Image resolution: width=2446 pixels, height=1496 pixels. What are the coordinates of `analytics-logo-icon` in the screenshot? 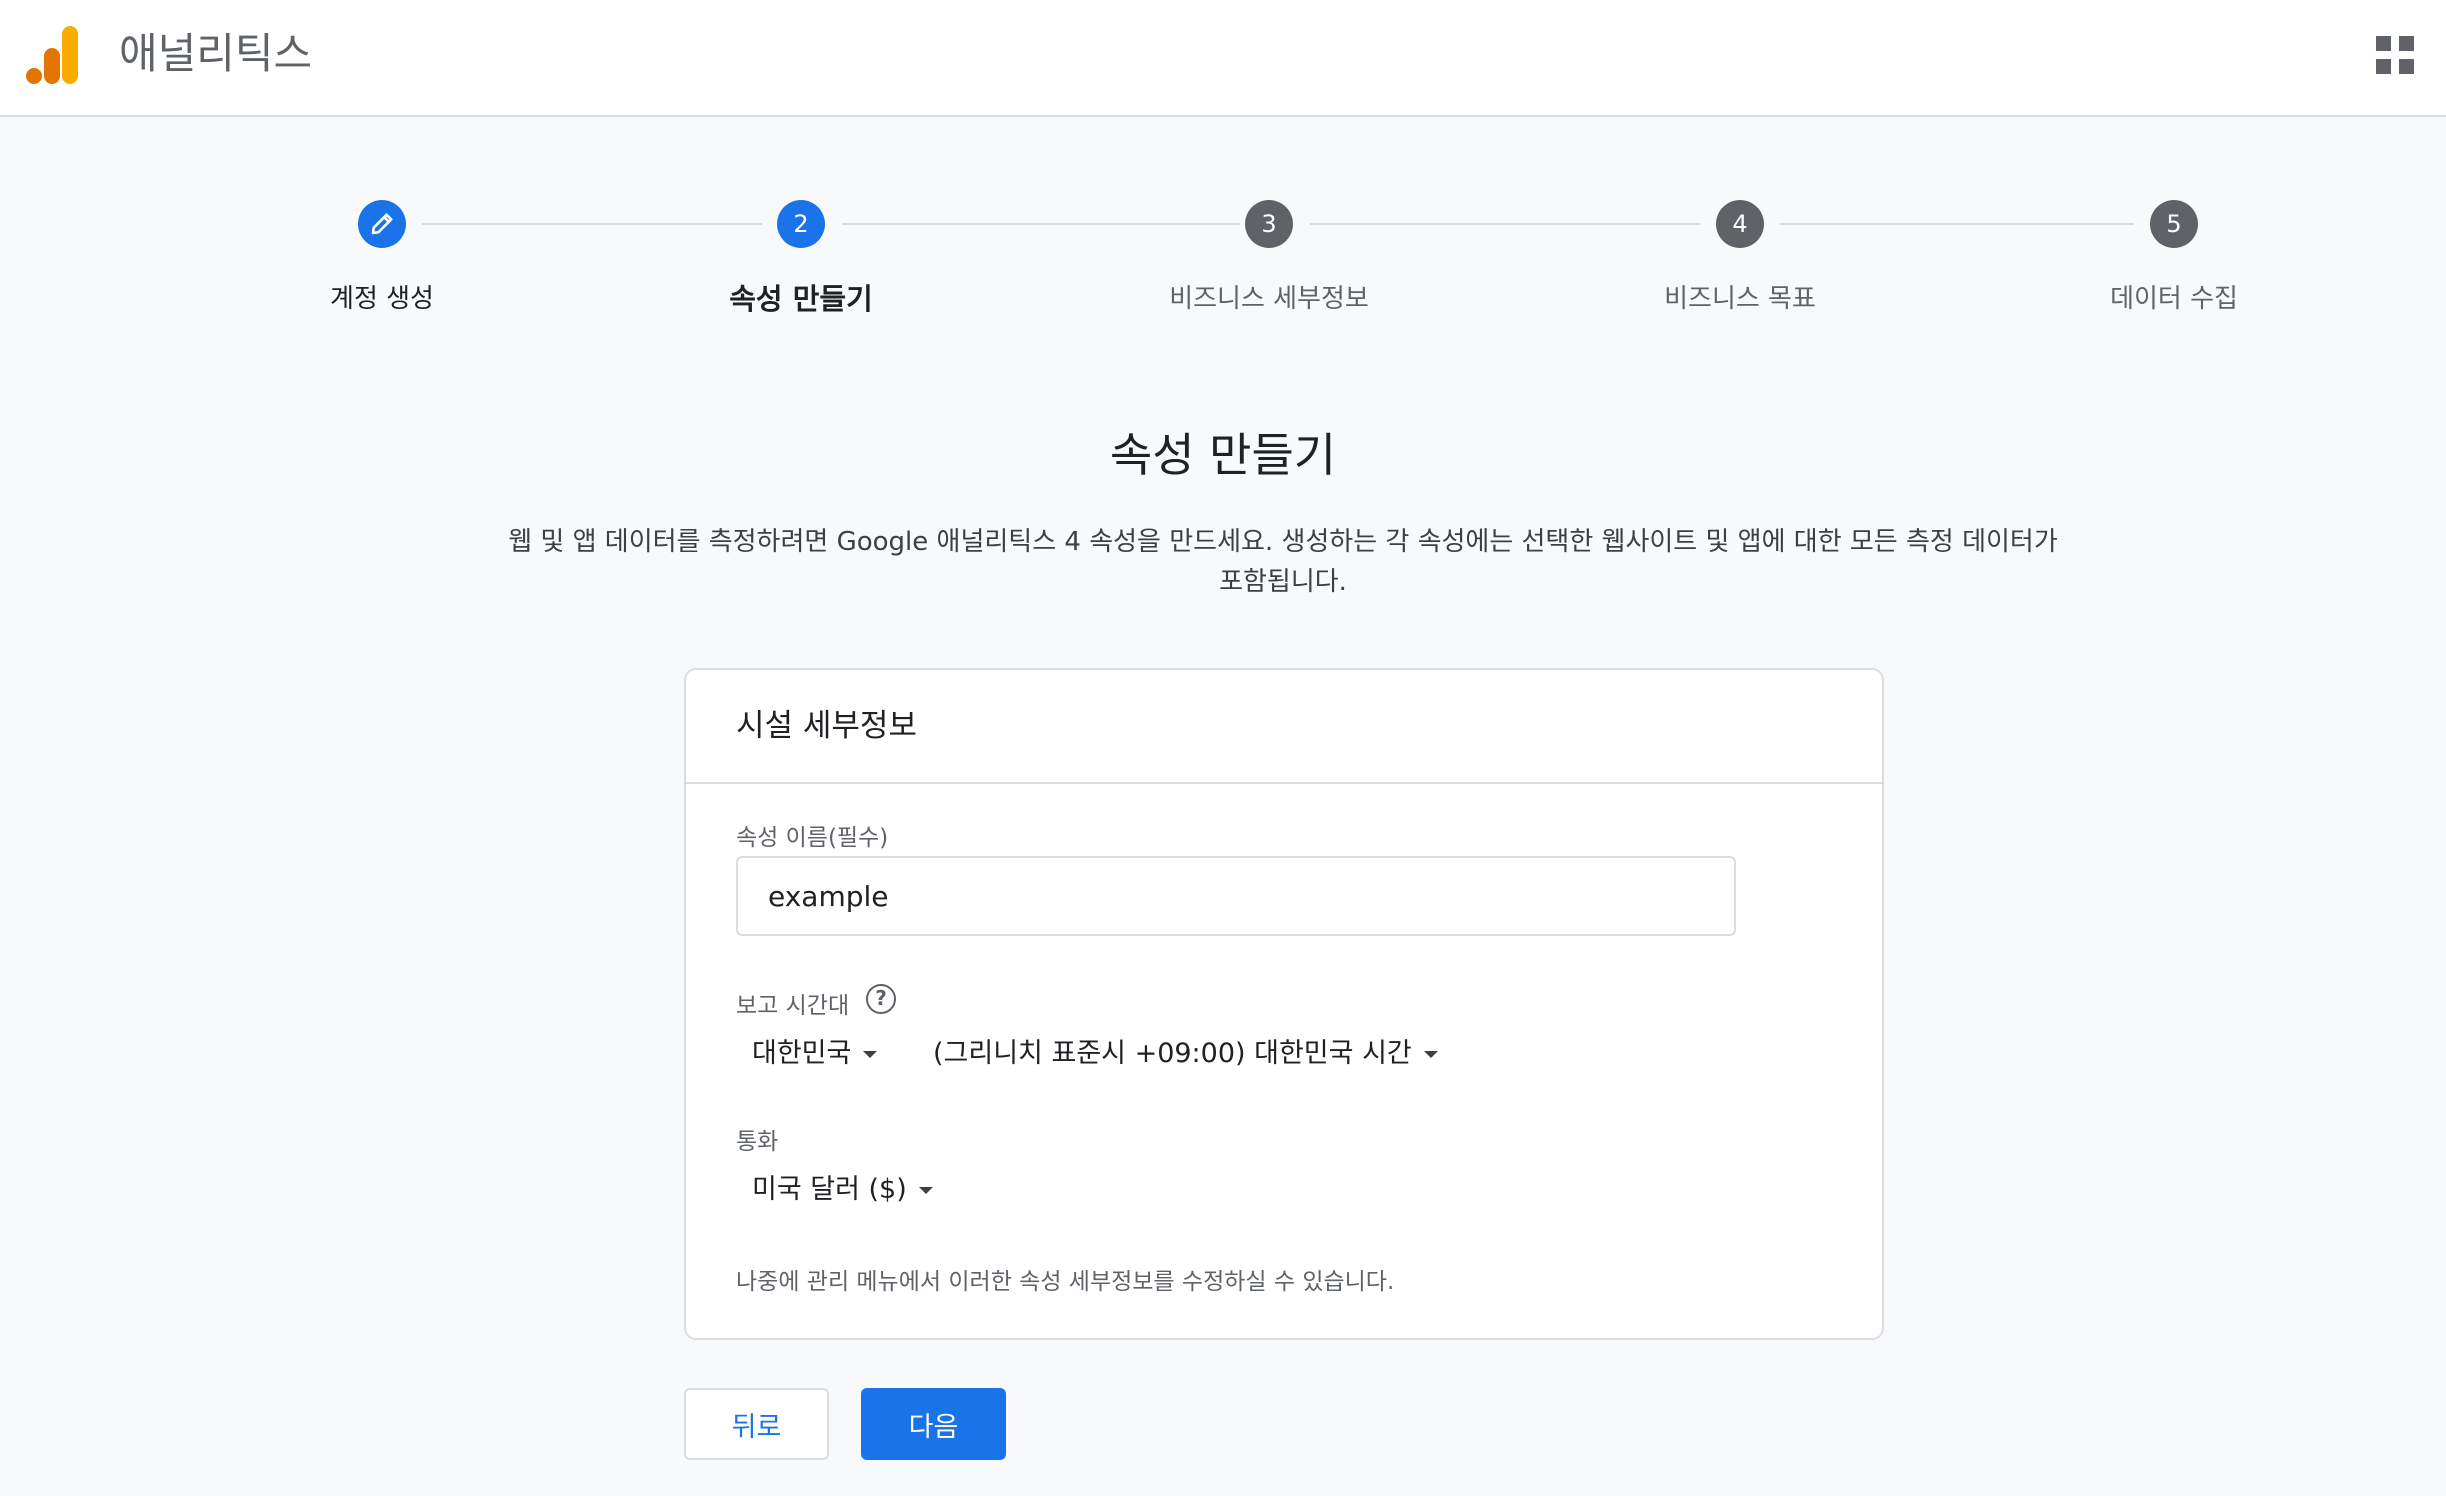 It's located at (54, 55).